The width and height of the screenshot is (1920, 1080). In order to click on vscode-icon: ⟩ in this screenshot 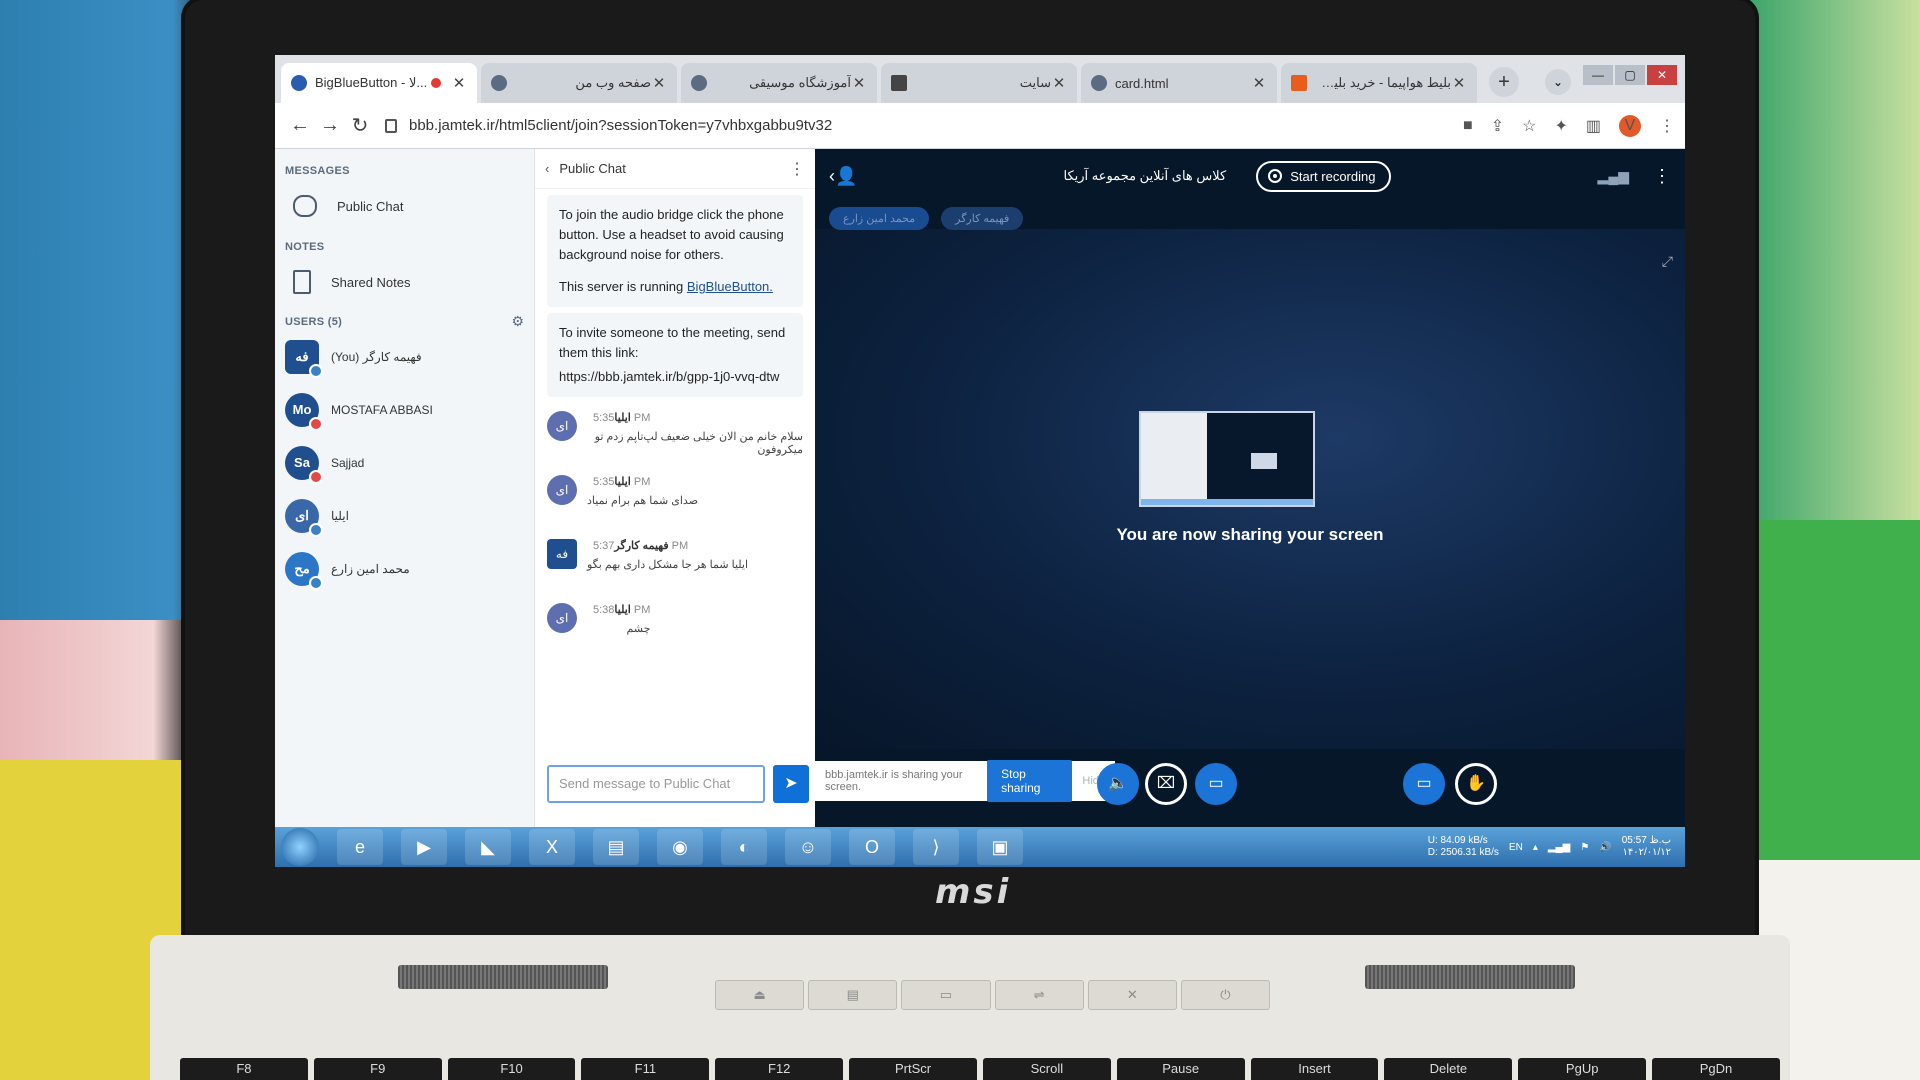, I will do `click(936, 847)`.